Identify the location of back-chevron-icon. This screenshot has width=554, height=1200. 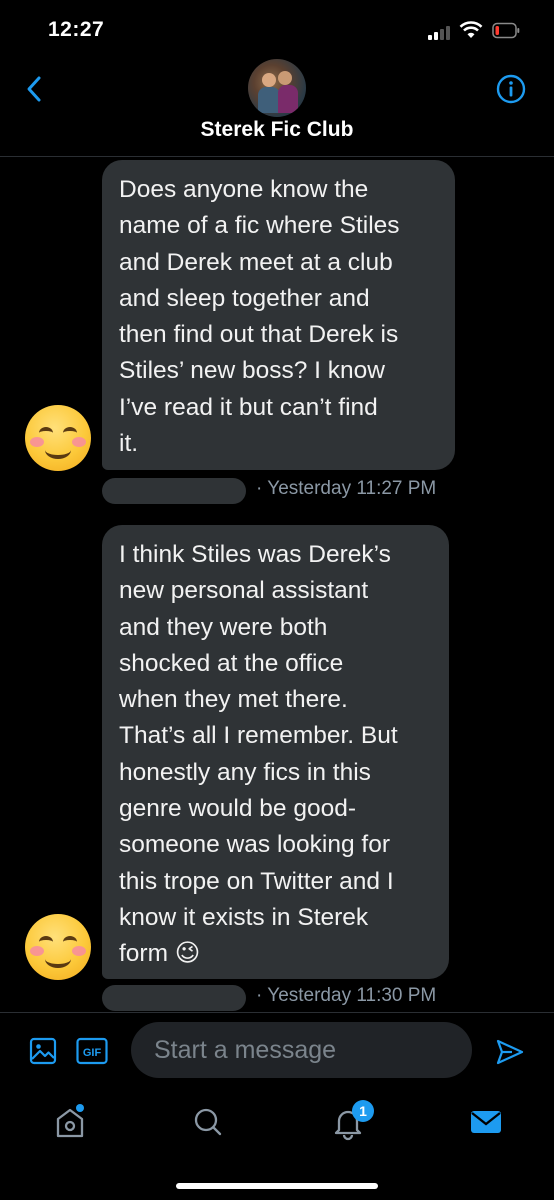
(34, 89).